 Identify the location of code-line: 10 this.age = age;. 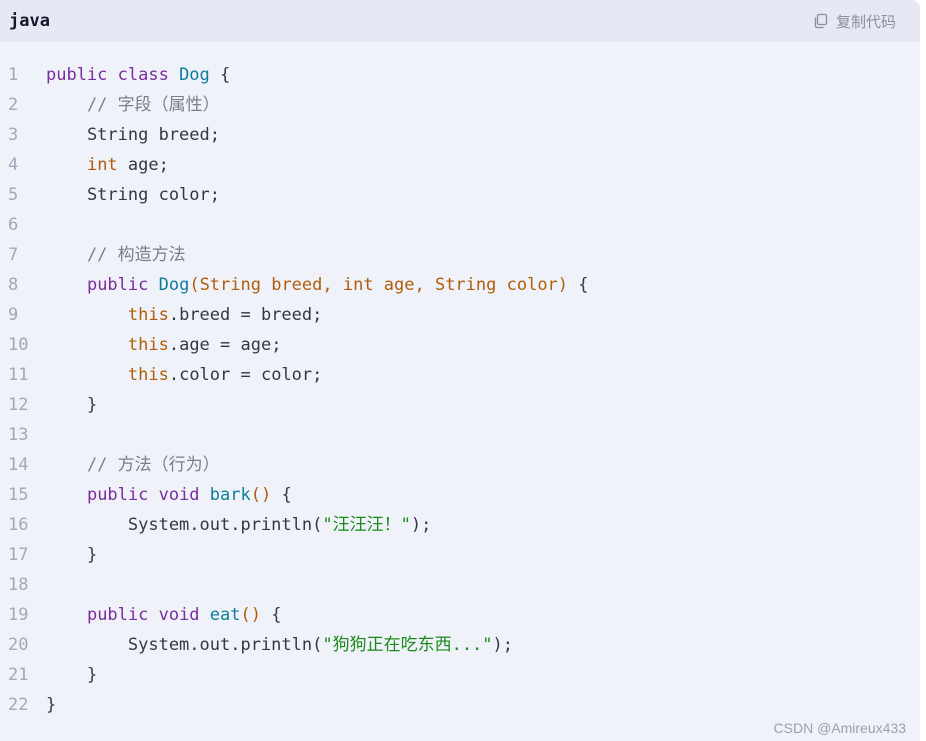
(460, 345).